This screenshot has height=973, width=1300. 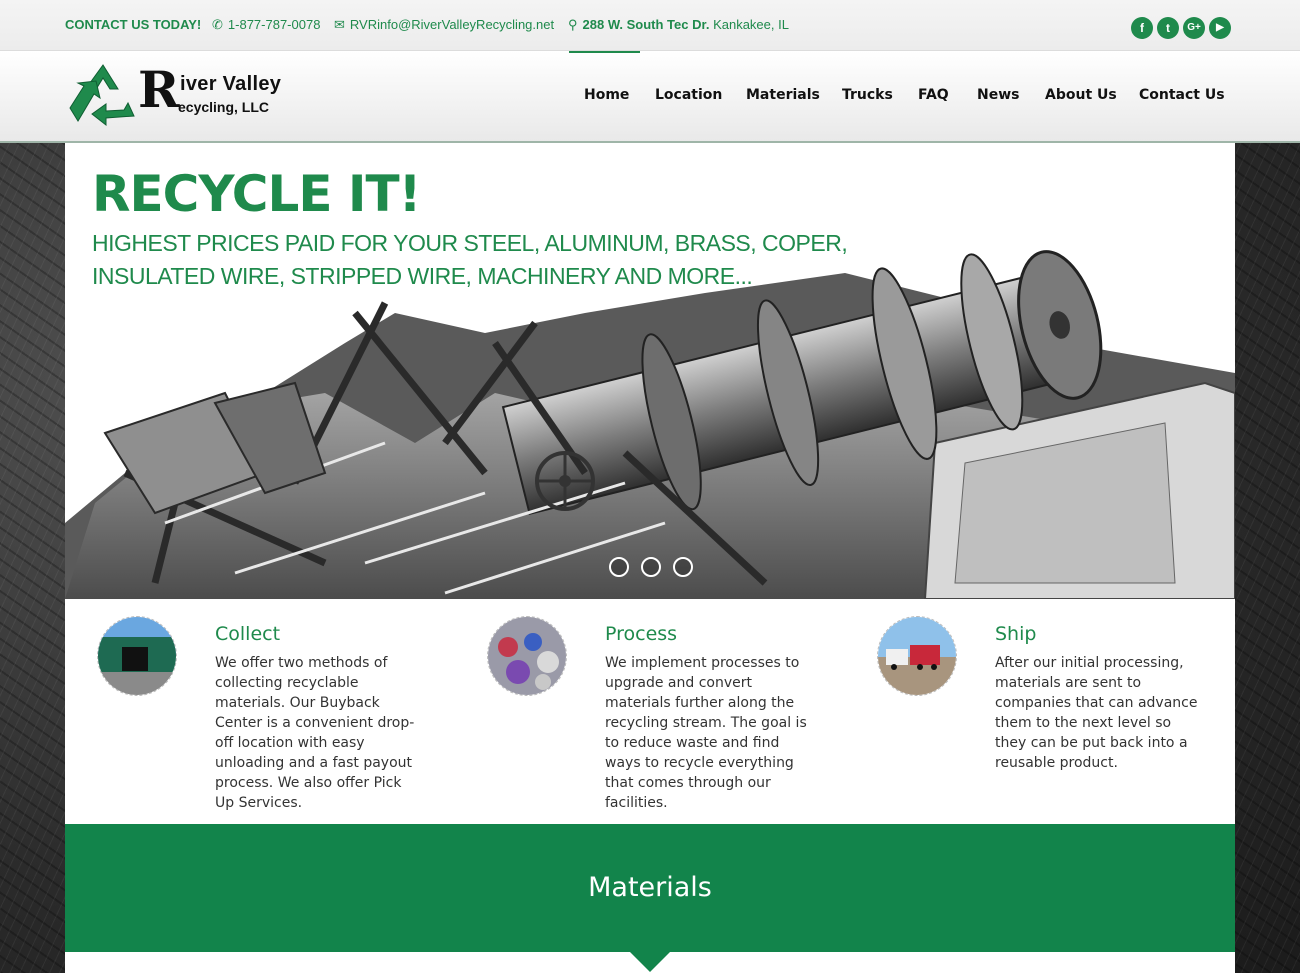 I want to click on youtube-icon: ▶, so click(x=1220, y=28).